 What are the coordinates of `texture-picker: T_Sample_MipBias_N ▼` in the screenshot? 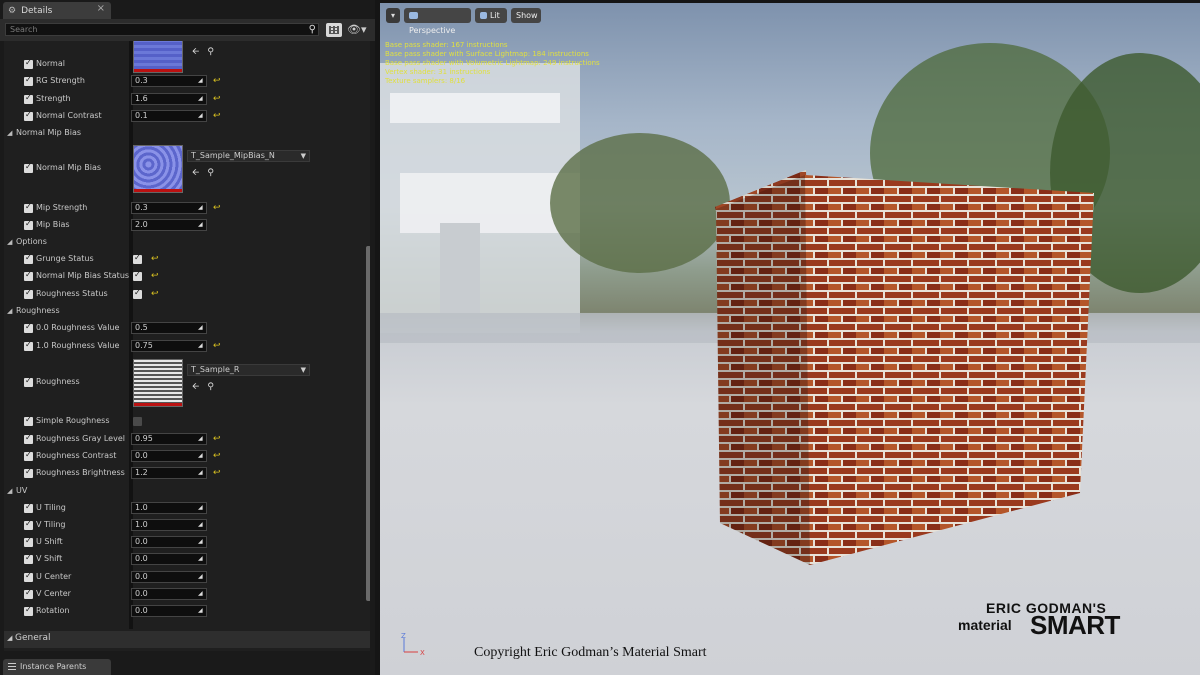 It's located at (248, 156).